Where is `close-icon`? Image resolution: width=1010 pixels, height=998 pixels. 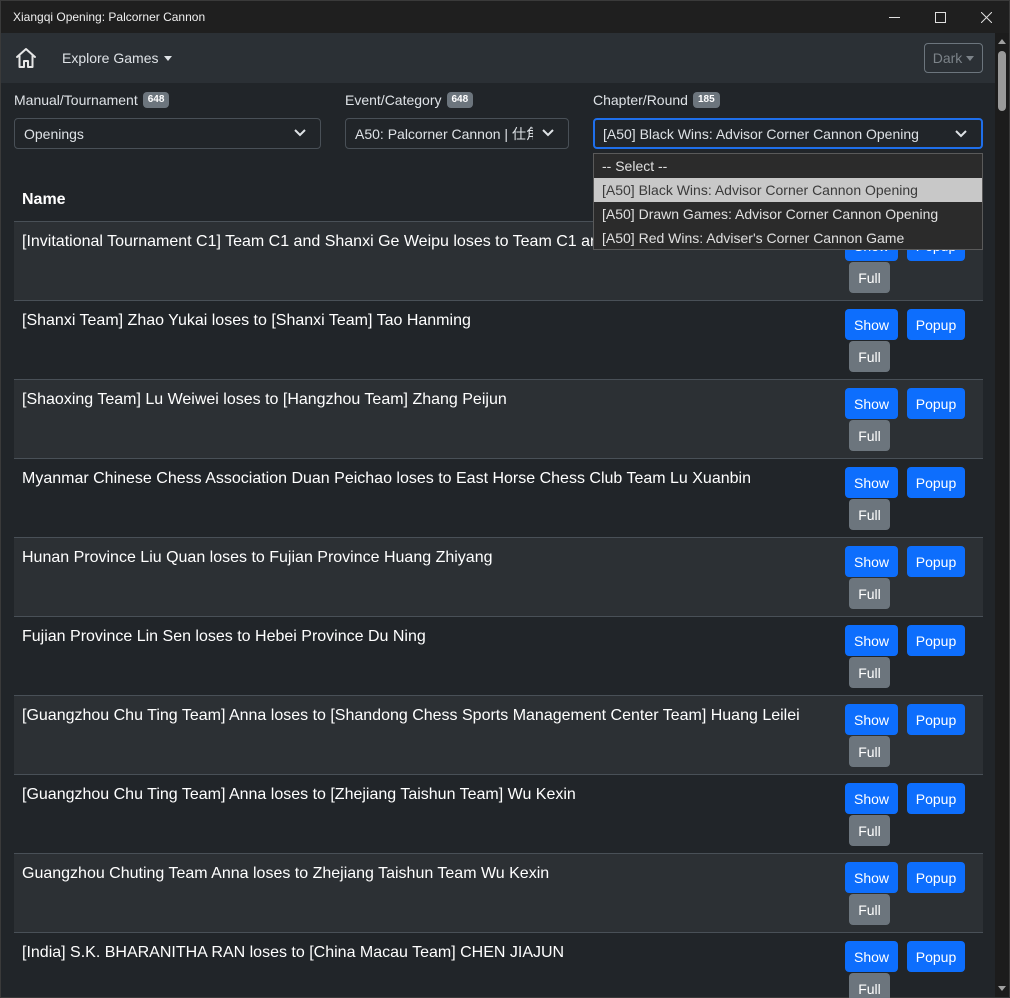 close-icon is located at coordinates (986, 17).